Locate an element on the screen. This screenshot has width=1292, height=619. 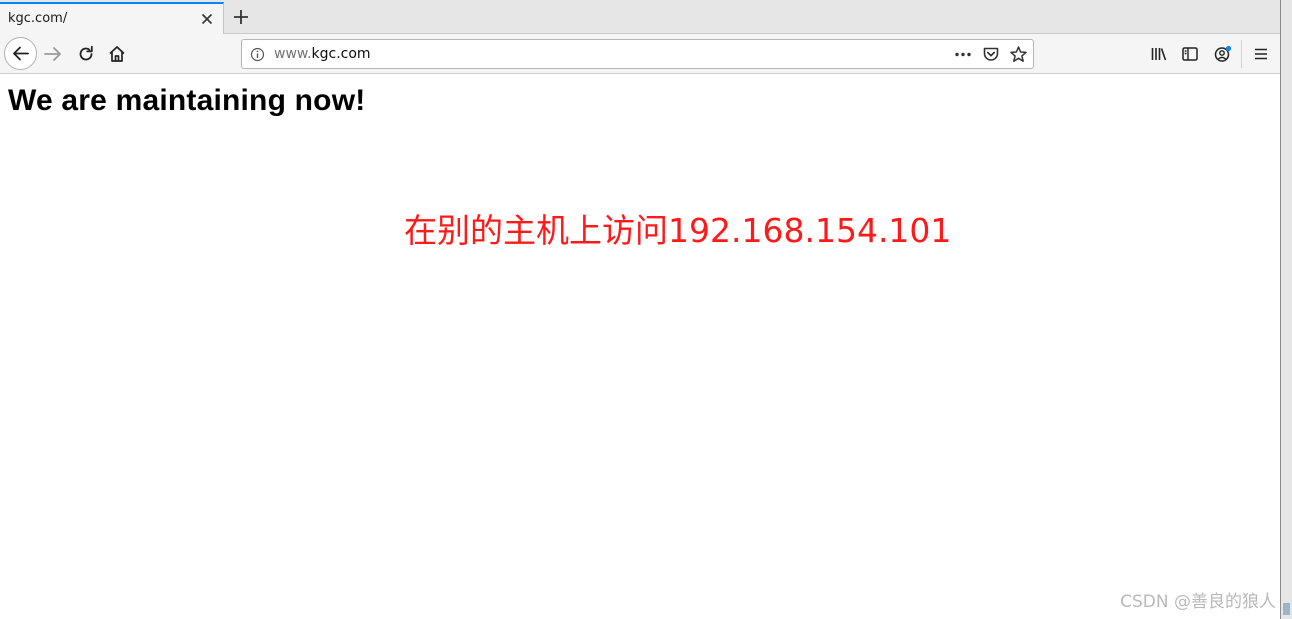
toolbar-separator is located at coordinates (1241, 54).